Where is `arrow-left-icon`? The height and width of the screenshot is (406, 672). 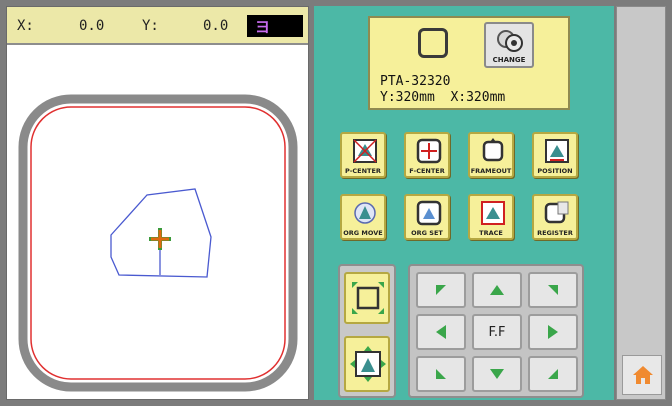 arrow-left-icon is located at coordinates (441, 332).